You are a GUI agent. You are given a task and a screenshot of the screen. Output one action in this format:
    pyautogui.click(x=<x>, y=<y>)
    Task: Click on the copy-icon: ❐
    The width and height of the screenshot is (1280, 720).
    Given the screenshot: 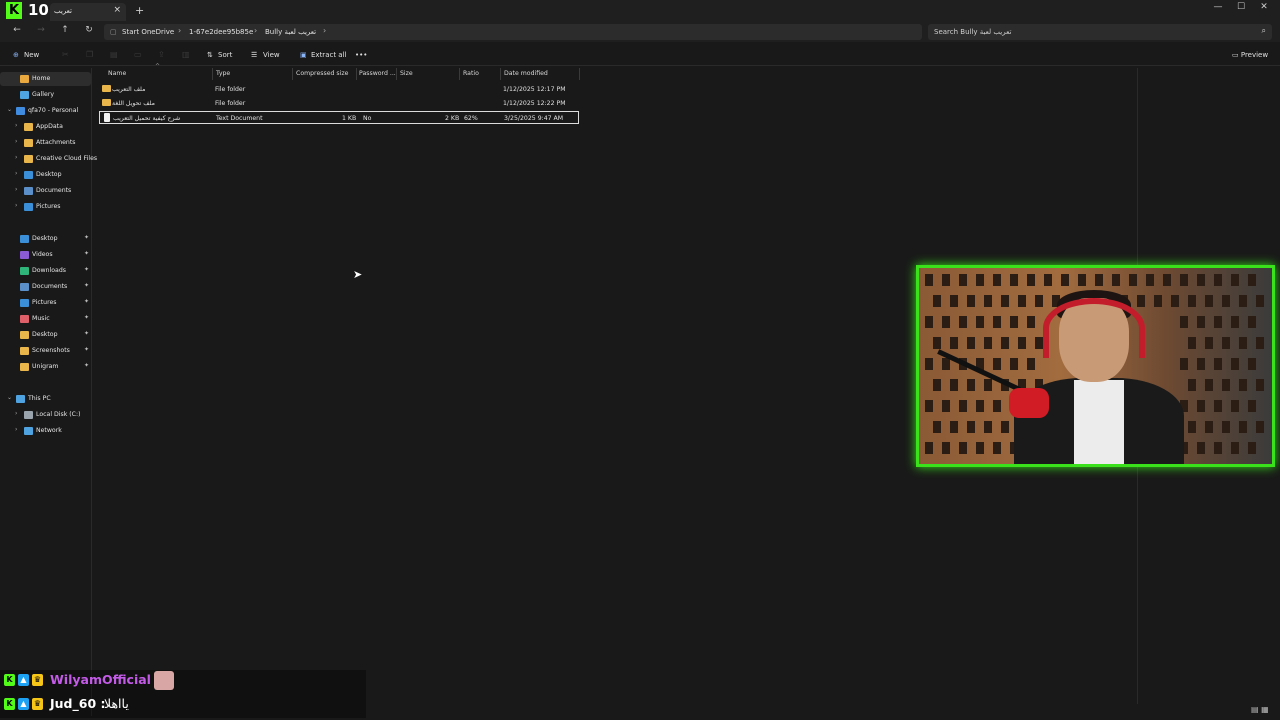 What is the action you would take?
    pyautogui.click(x=89, y=54)
    